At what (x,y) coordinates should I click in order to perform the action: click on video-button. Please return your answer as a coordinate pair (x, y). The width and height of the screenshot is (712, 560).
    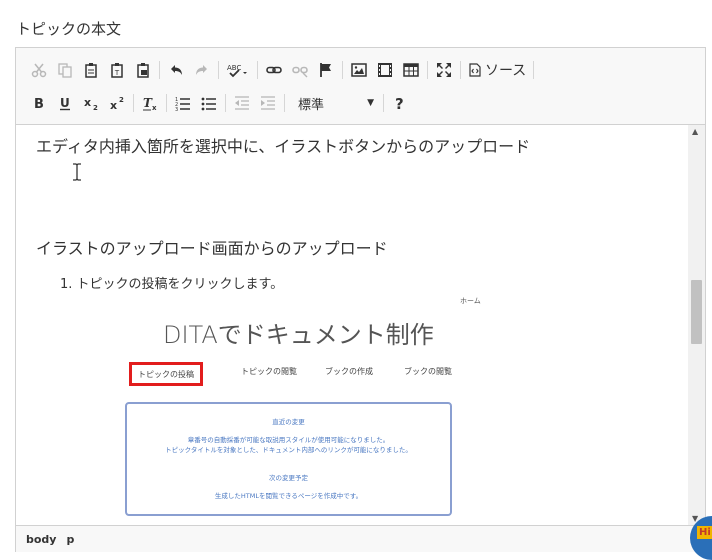
    Looking at the image, I should click on (385, 70).